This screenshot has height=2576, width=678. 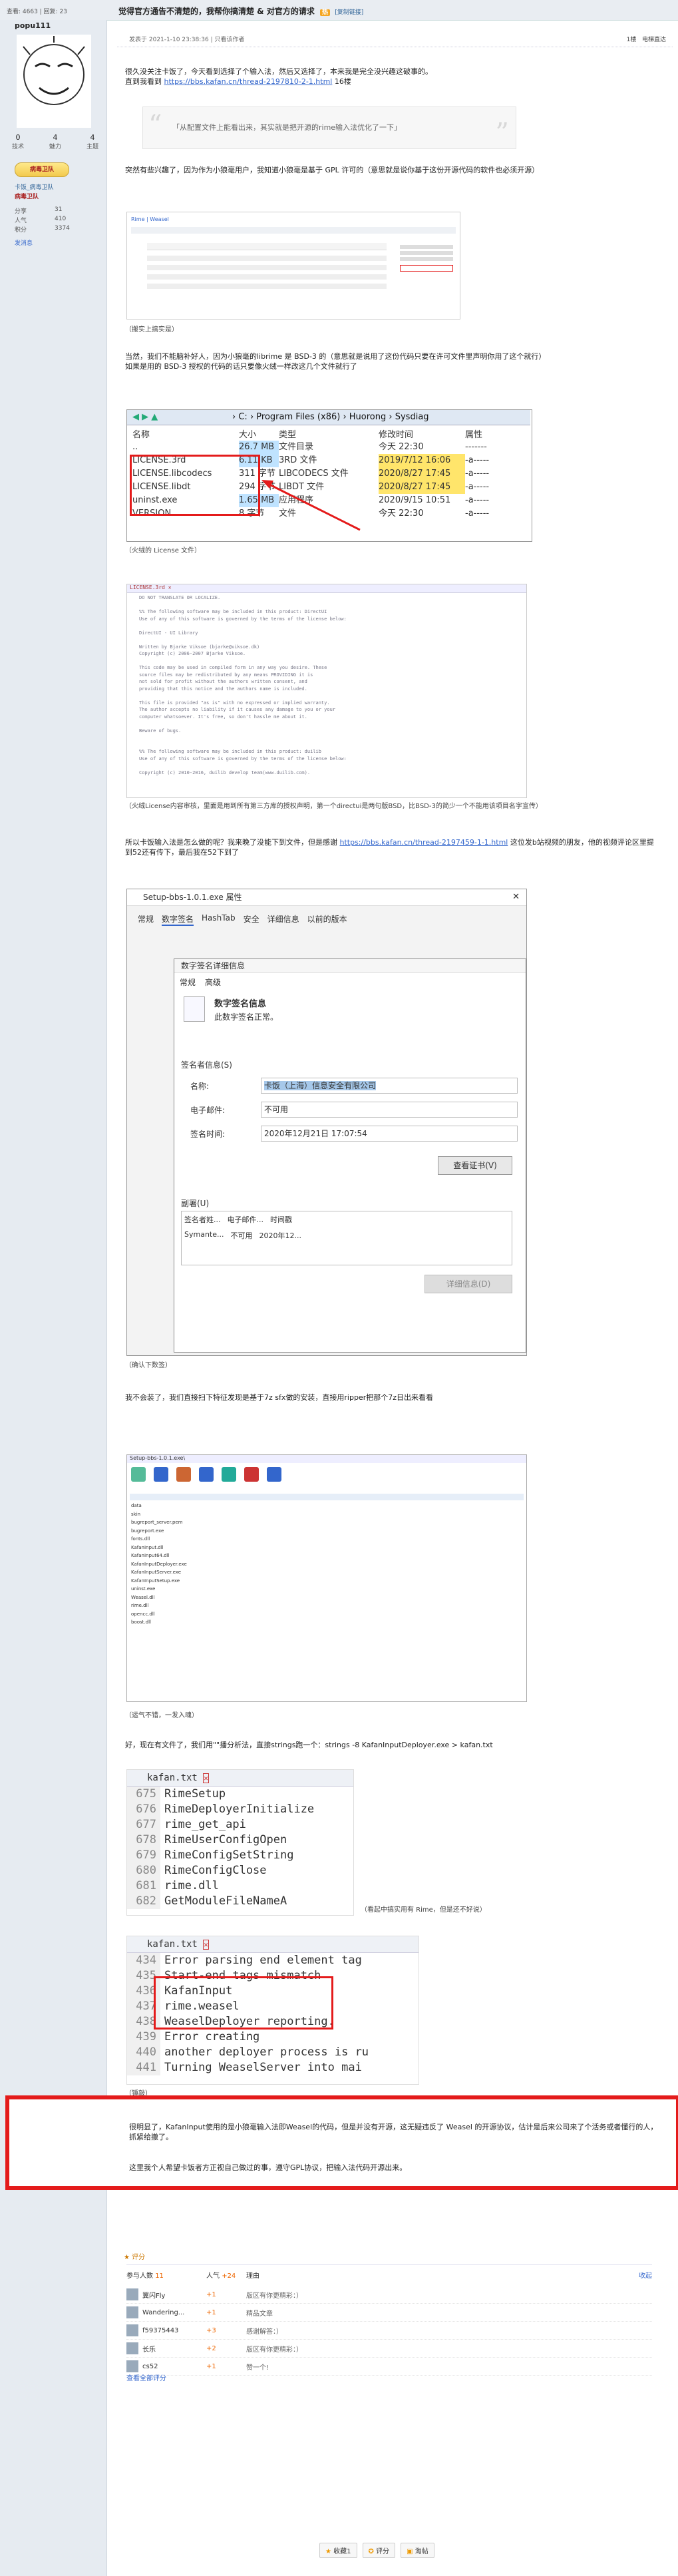 What do you see at coordinates (206, 1474) in the screenshot?
I see `copy-icon` at bounding box center [206, 1474].